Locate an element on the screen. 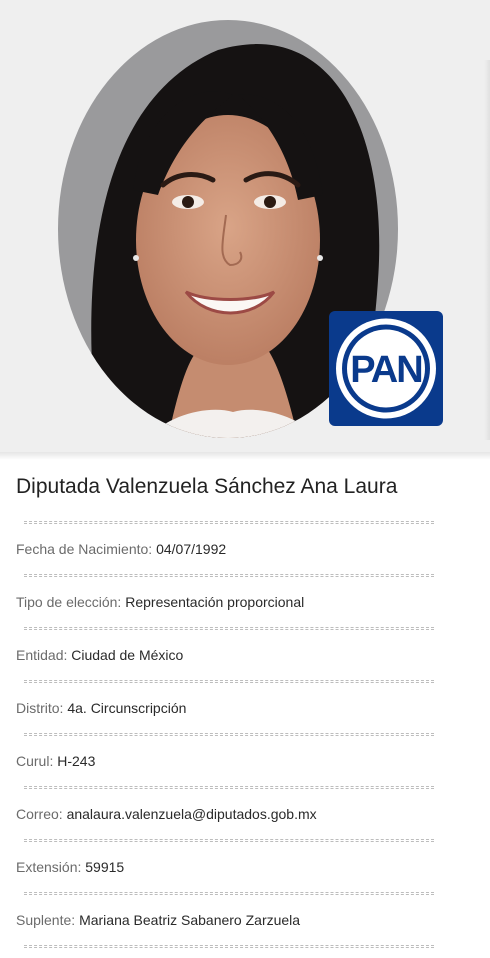 This screenshot has width=490, height=958. field-label: Extensión: is located at coordinates (49, 867).